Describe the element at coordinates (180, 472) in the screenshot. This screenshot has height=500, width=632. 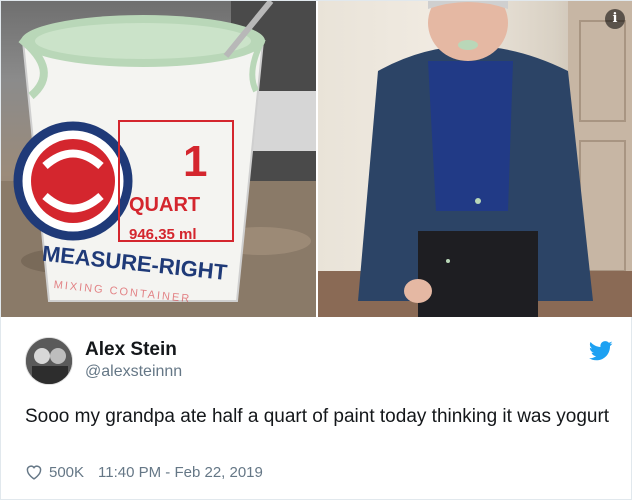
I see `timestamp: 11:40 PM - Feb 22, 2019` at that location.